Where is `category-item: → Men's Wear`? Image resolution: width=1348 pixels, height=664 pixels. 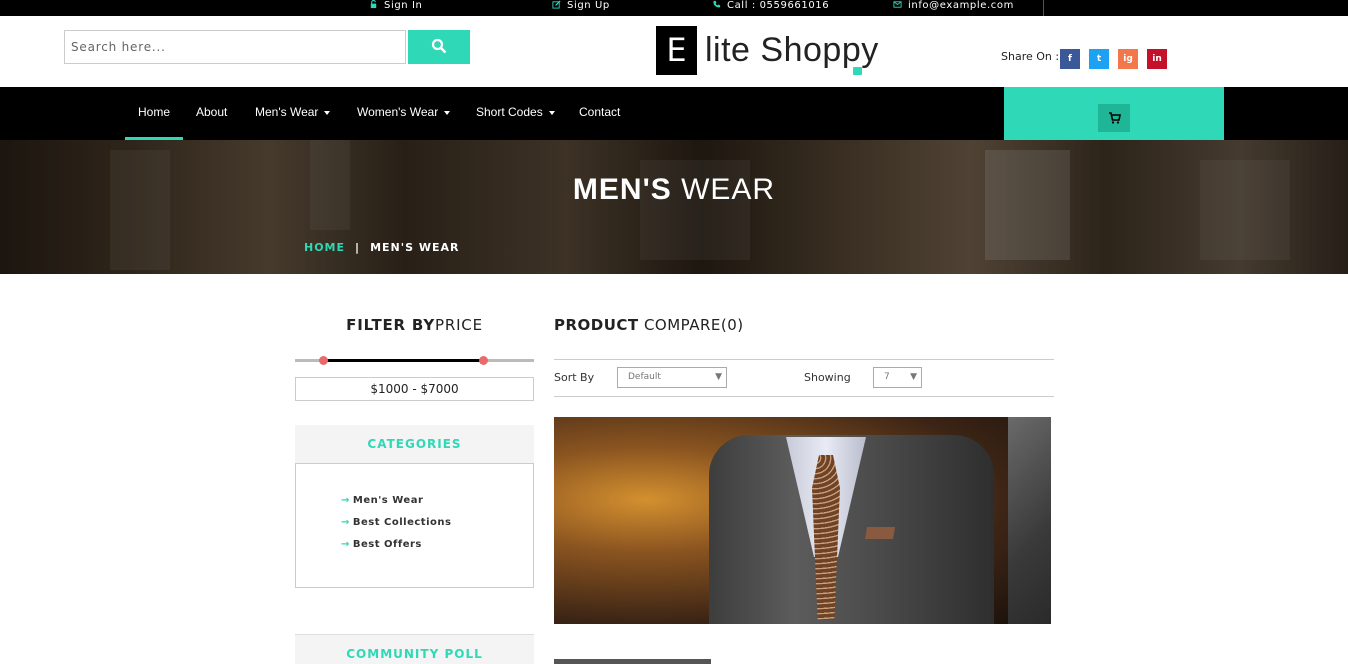
category-item: → Men's Wear is located at coordinates (382, 500).